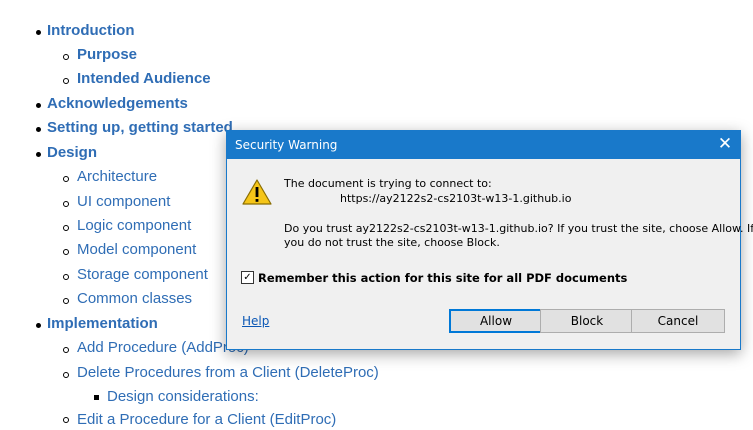 This screenshot has height=430, width=753. What do you see at coordinates (183, 397) in the screenshot?
I see `toc-link-design-considerations: Design considerations:` at bounding box center [183, 397].